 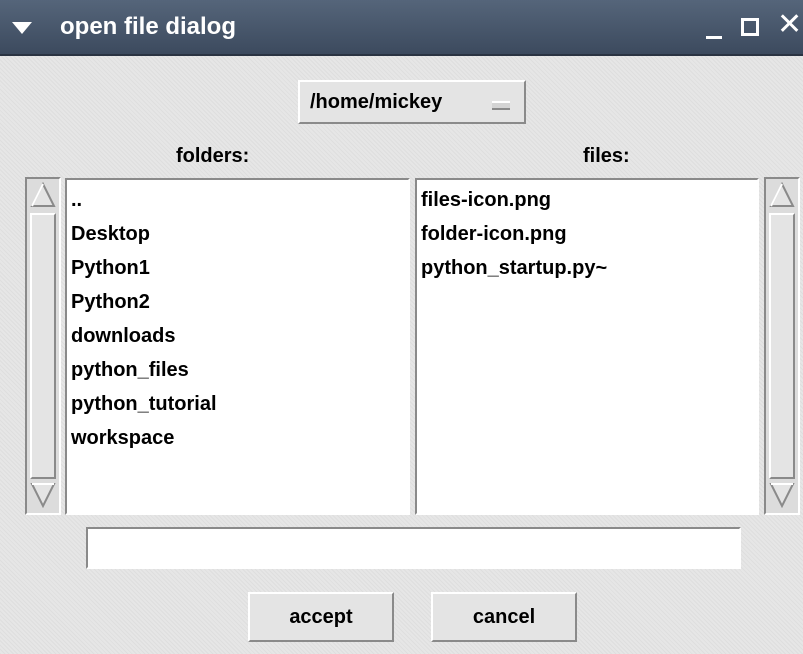 What do you see at coordinates (504, 617) in the screenshot?
I see `cancel-button: cancel` at bounding box center [504, 617].